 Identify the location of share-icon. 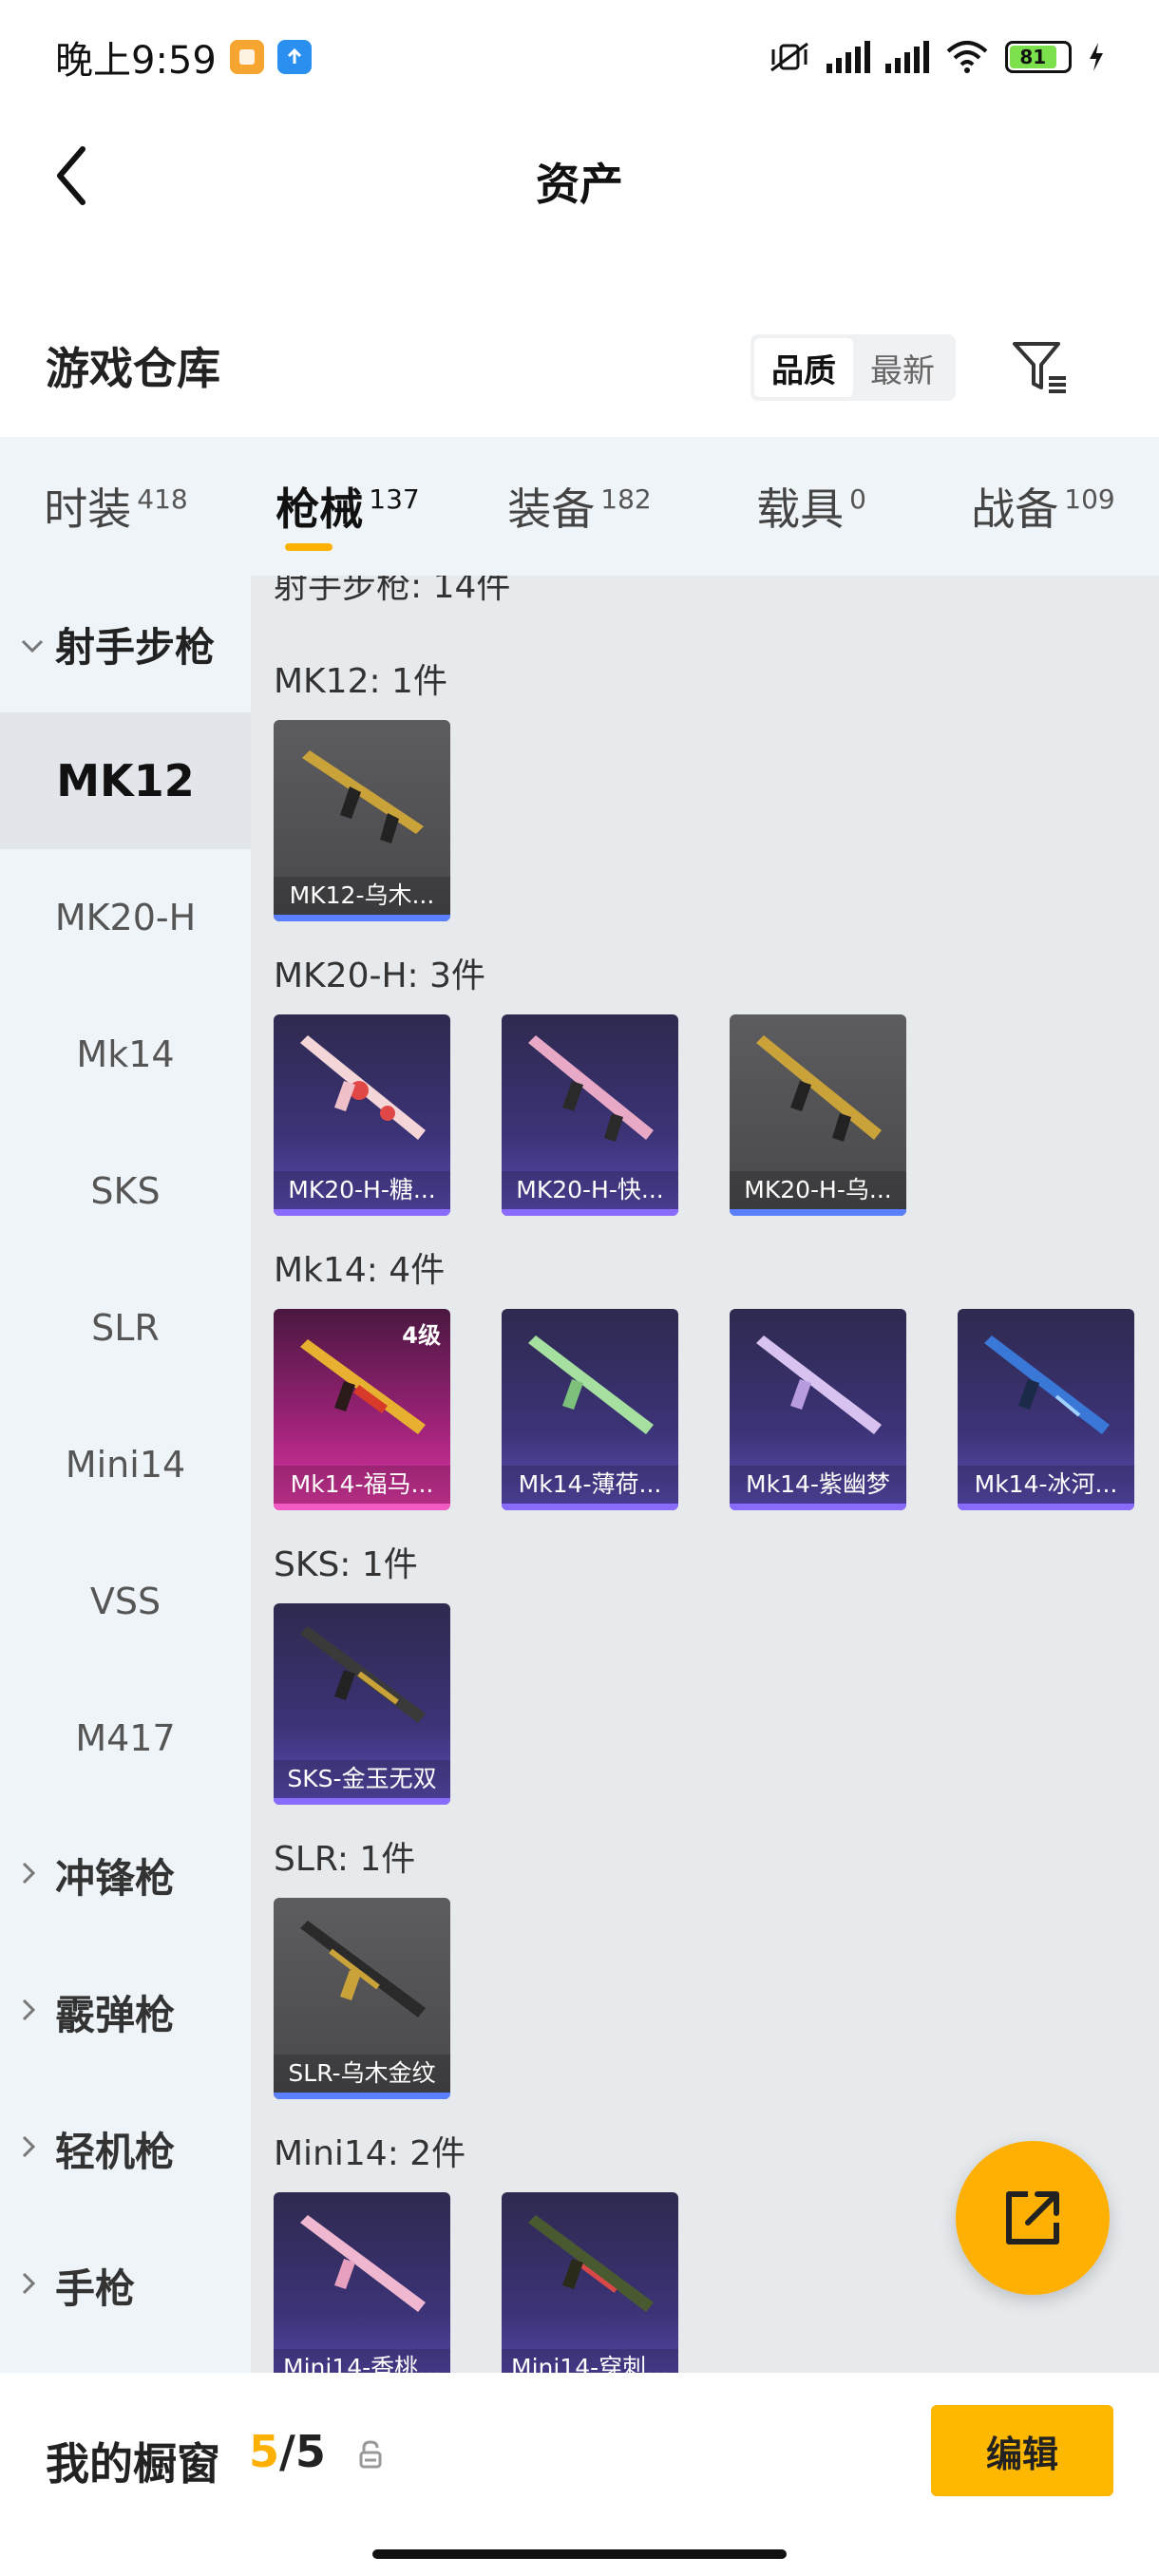
(1032, 2218).